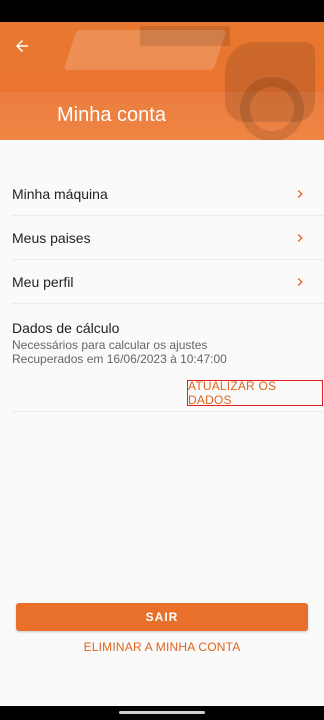 This screenshot has width=324, height=720. What do you see at coordinates (168, 411) in the screenshot?
I see `divider` at bounding box center [168, 411].